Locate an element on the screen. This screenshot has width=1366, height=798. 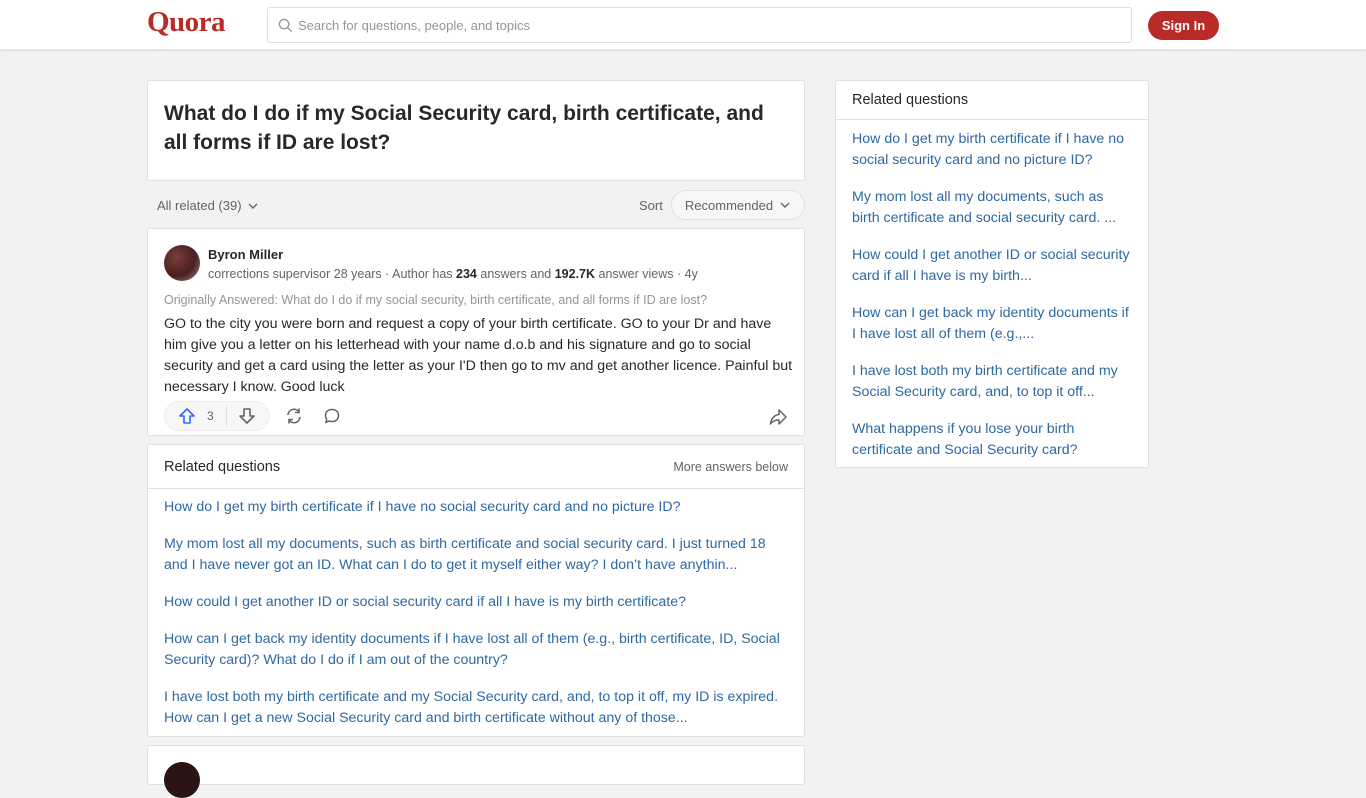
related-header: Related questions More answers below is located at coordinates (476, 467).